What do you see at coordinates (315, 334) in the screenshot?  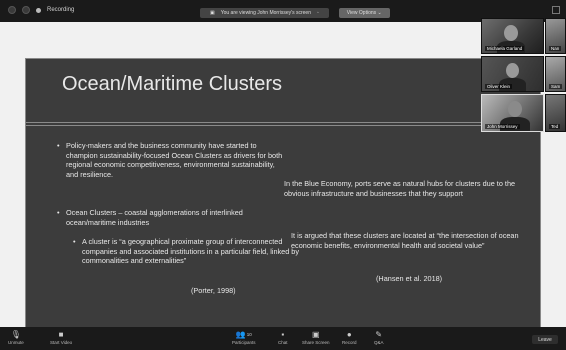 I see `share-screen-icon: ▣` at bounding box center [315, 334].